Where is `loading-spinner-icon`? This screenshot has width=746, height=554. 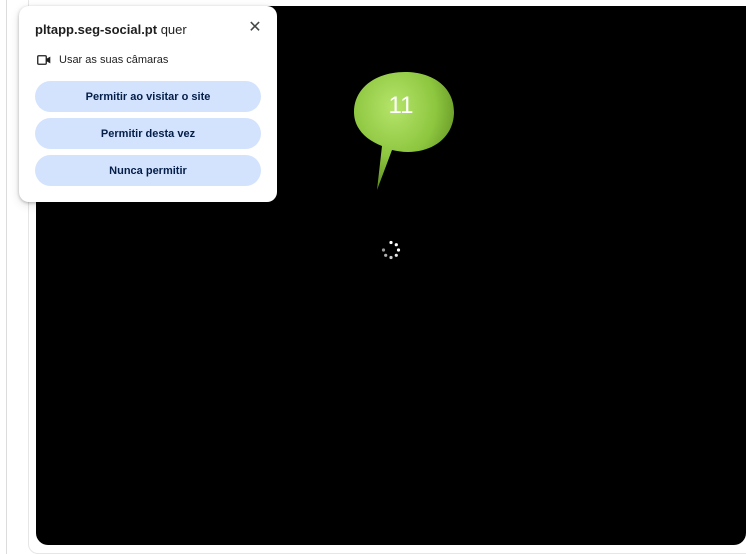
loading-spinner-icon is located at coordinates (391, 250).